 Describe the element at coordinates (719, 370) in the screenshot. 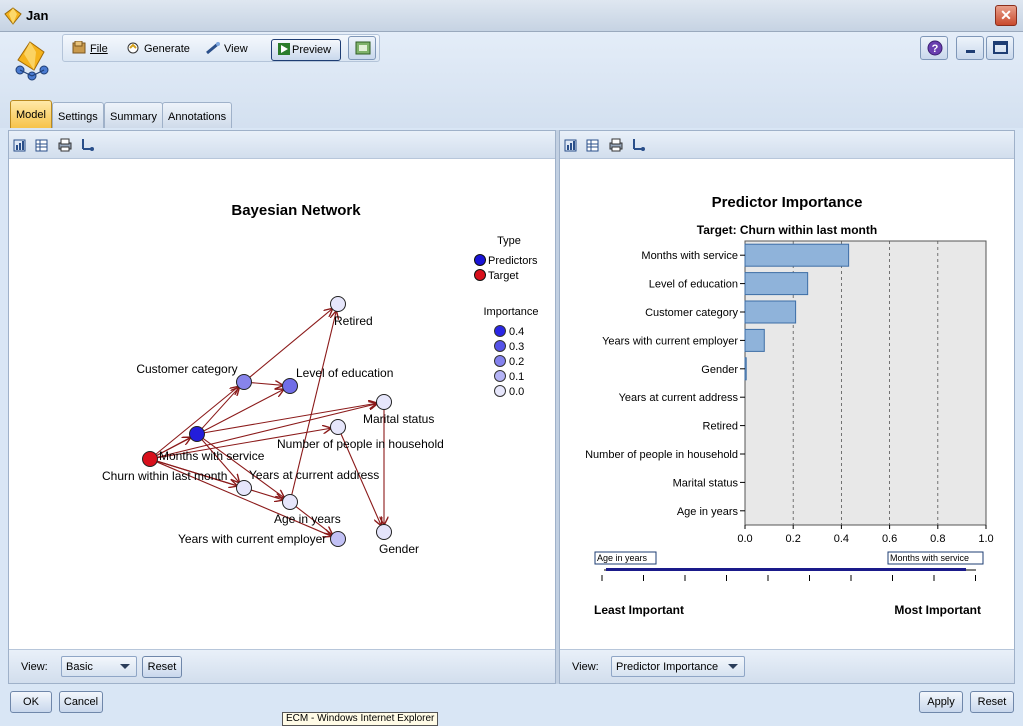

I see `chart-category-label: Gender` at that location.